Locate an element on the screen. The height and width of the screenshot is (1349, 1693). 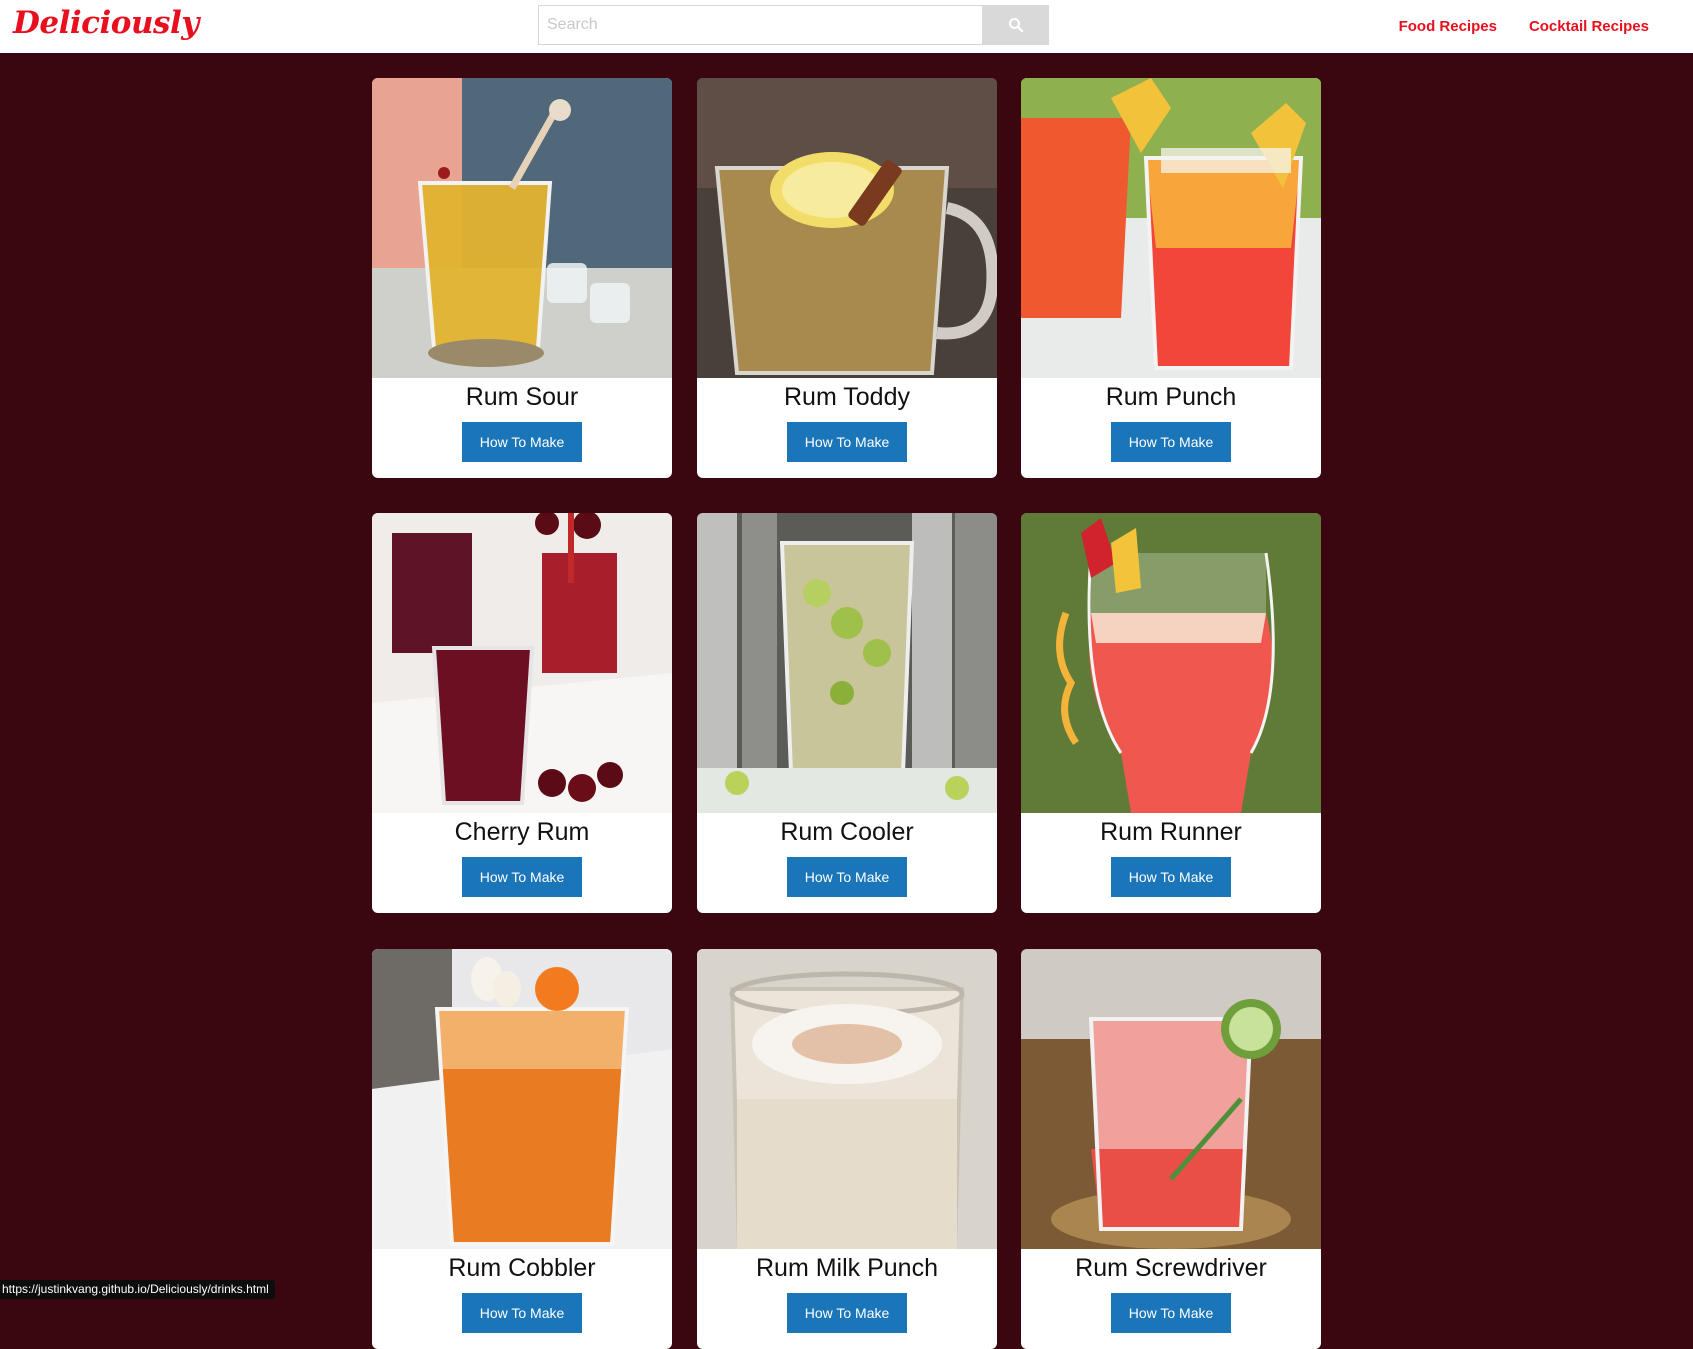
card-title: Rum Milk Punch is located at coordinates (847, 1268).